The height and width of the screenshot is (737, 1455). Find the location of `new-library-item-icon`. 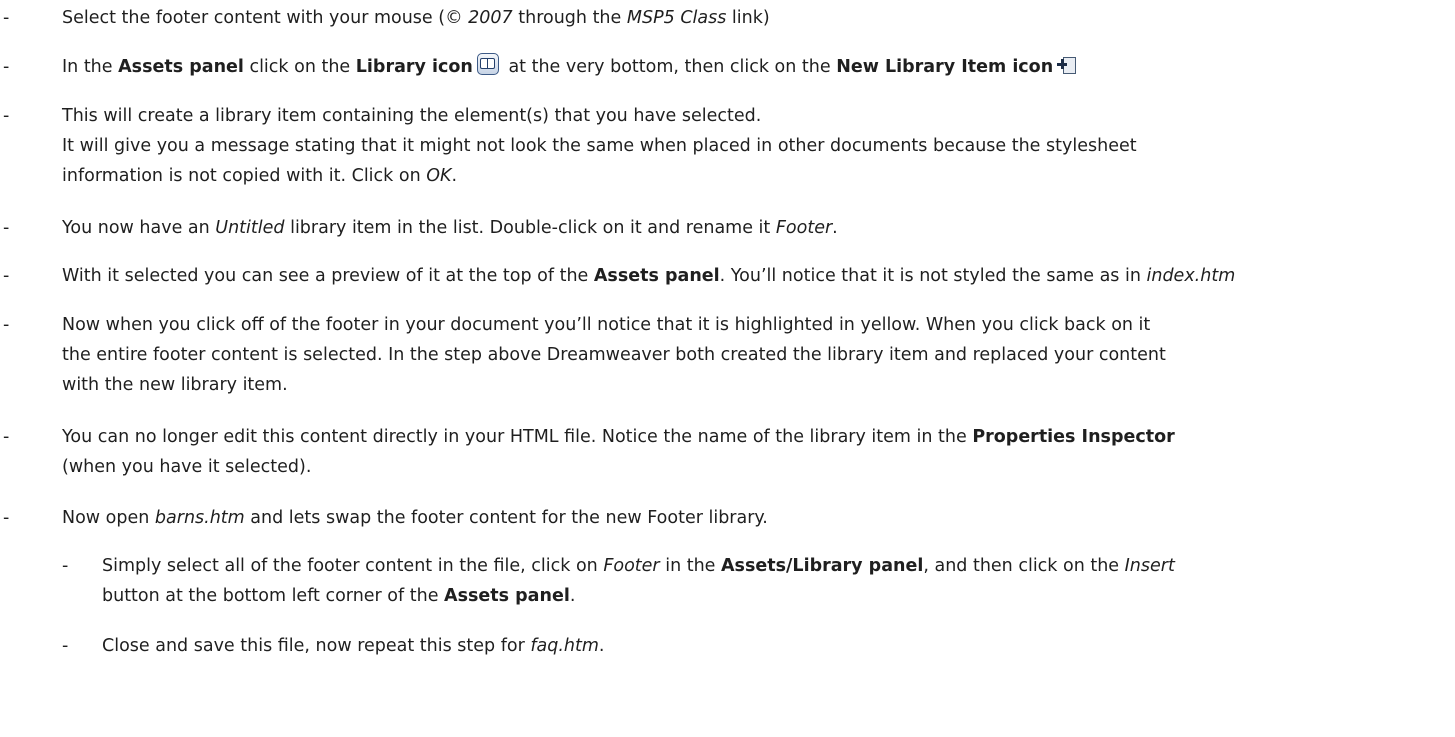

new-library-item-icon is located at coordinates (1067, 65).